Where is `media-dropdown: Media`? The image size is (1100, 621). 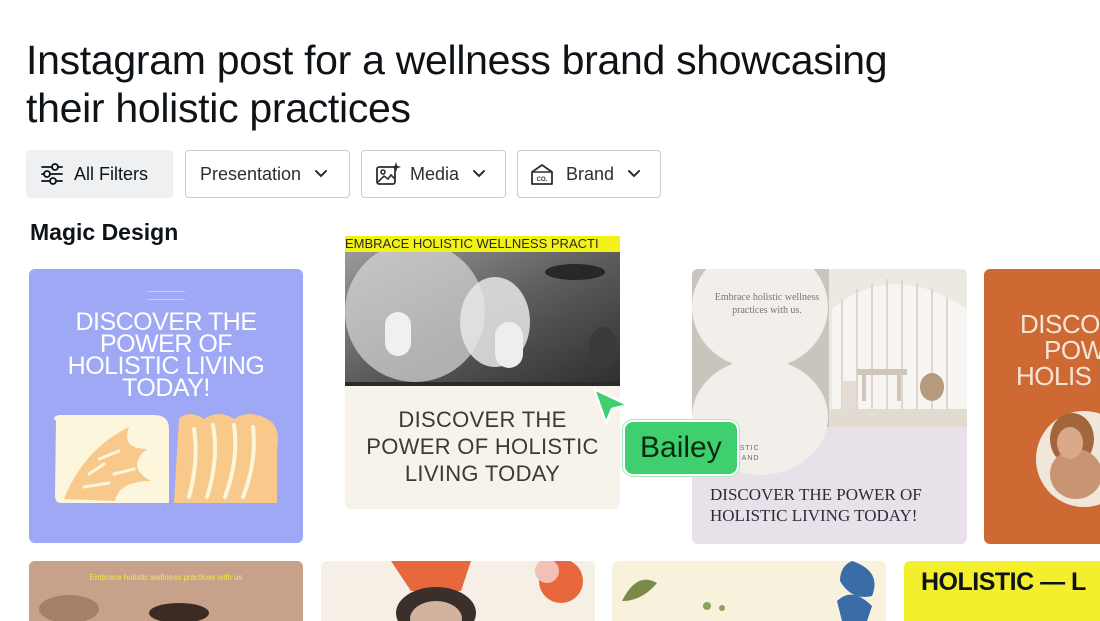 media-dropdown: Media is located at coordinates (433, 174).